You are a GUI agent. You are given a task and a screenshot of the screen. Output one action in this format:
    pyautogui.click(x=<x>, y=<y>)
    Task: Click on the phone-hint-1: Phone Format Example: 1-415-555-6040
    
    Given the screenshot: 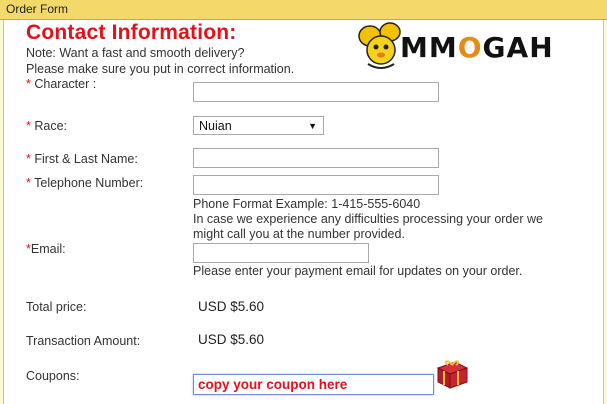 What is the action you would take?
    pyautogui.click(x=307, y=204)
    